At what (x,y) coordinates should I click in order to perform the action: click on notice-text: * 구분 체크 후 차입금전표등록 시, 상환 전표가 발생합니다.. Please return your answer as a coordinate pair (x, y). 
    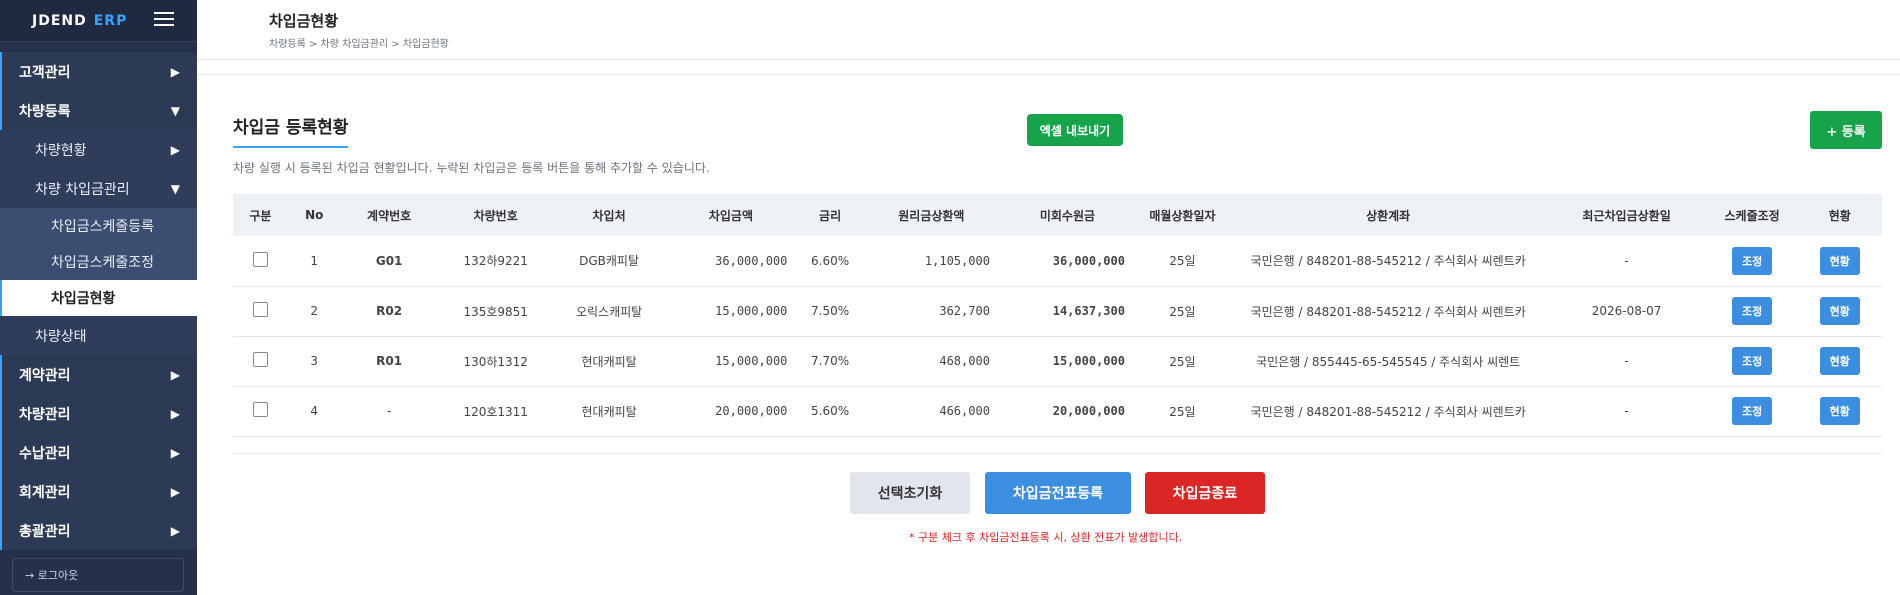
    Looking at the image, I should click on (1046, 537).